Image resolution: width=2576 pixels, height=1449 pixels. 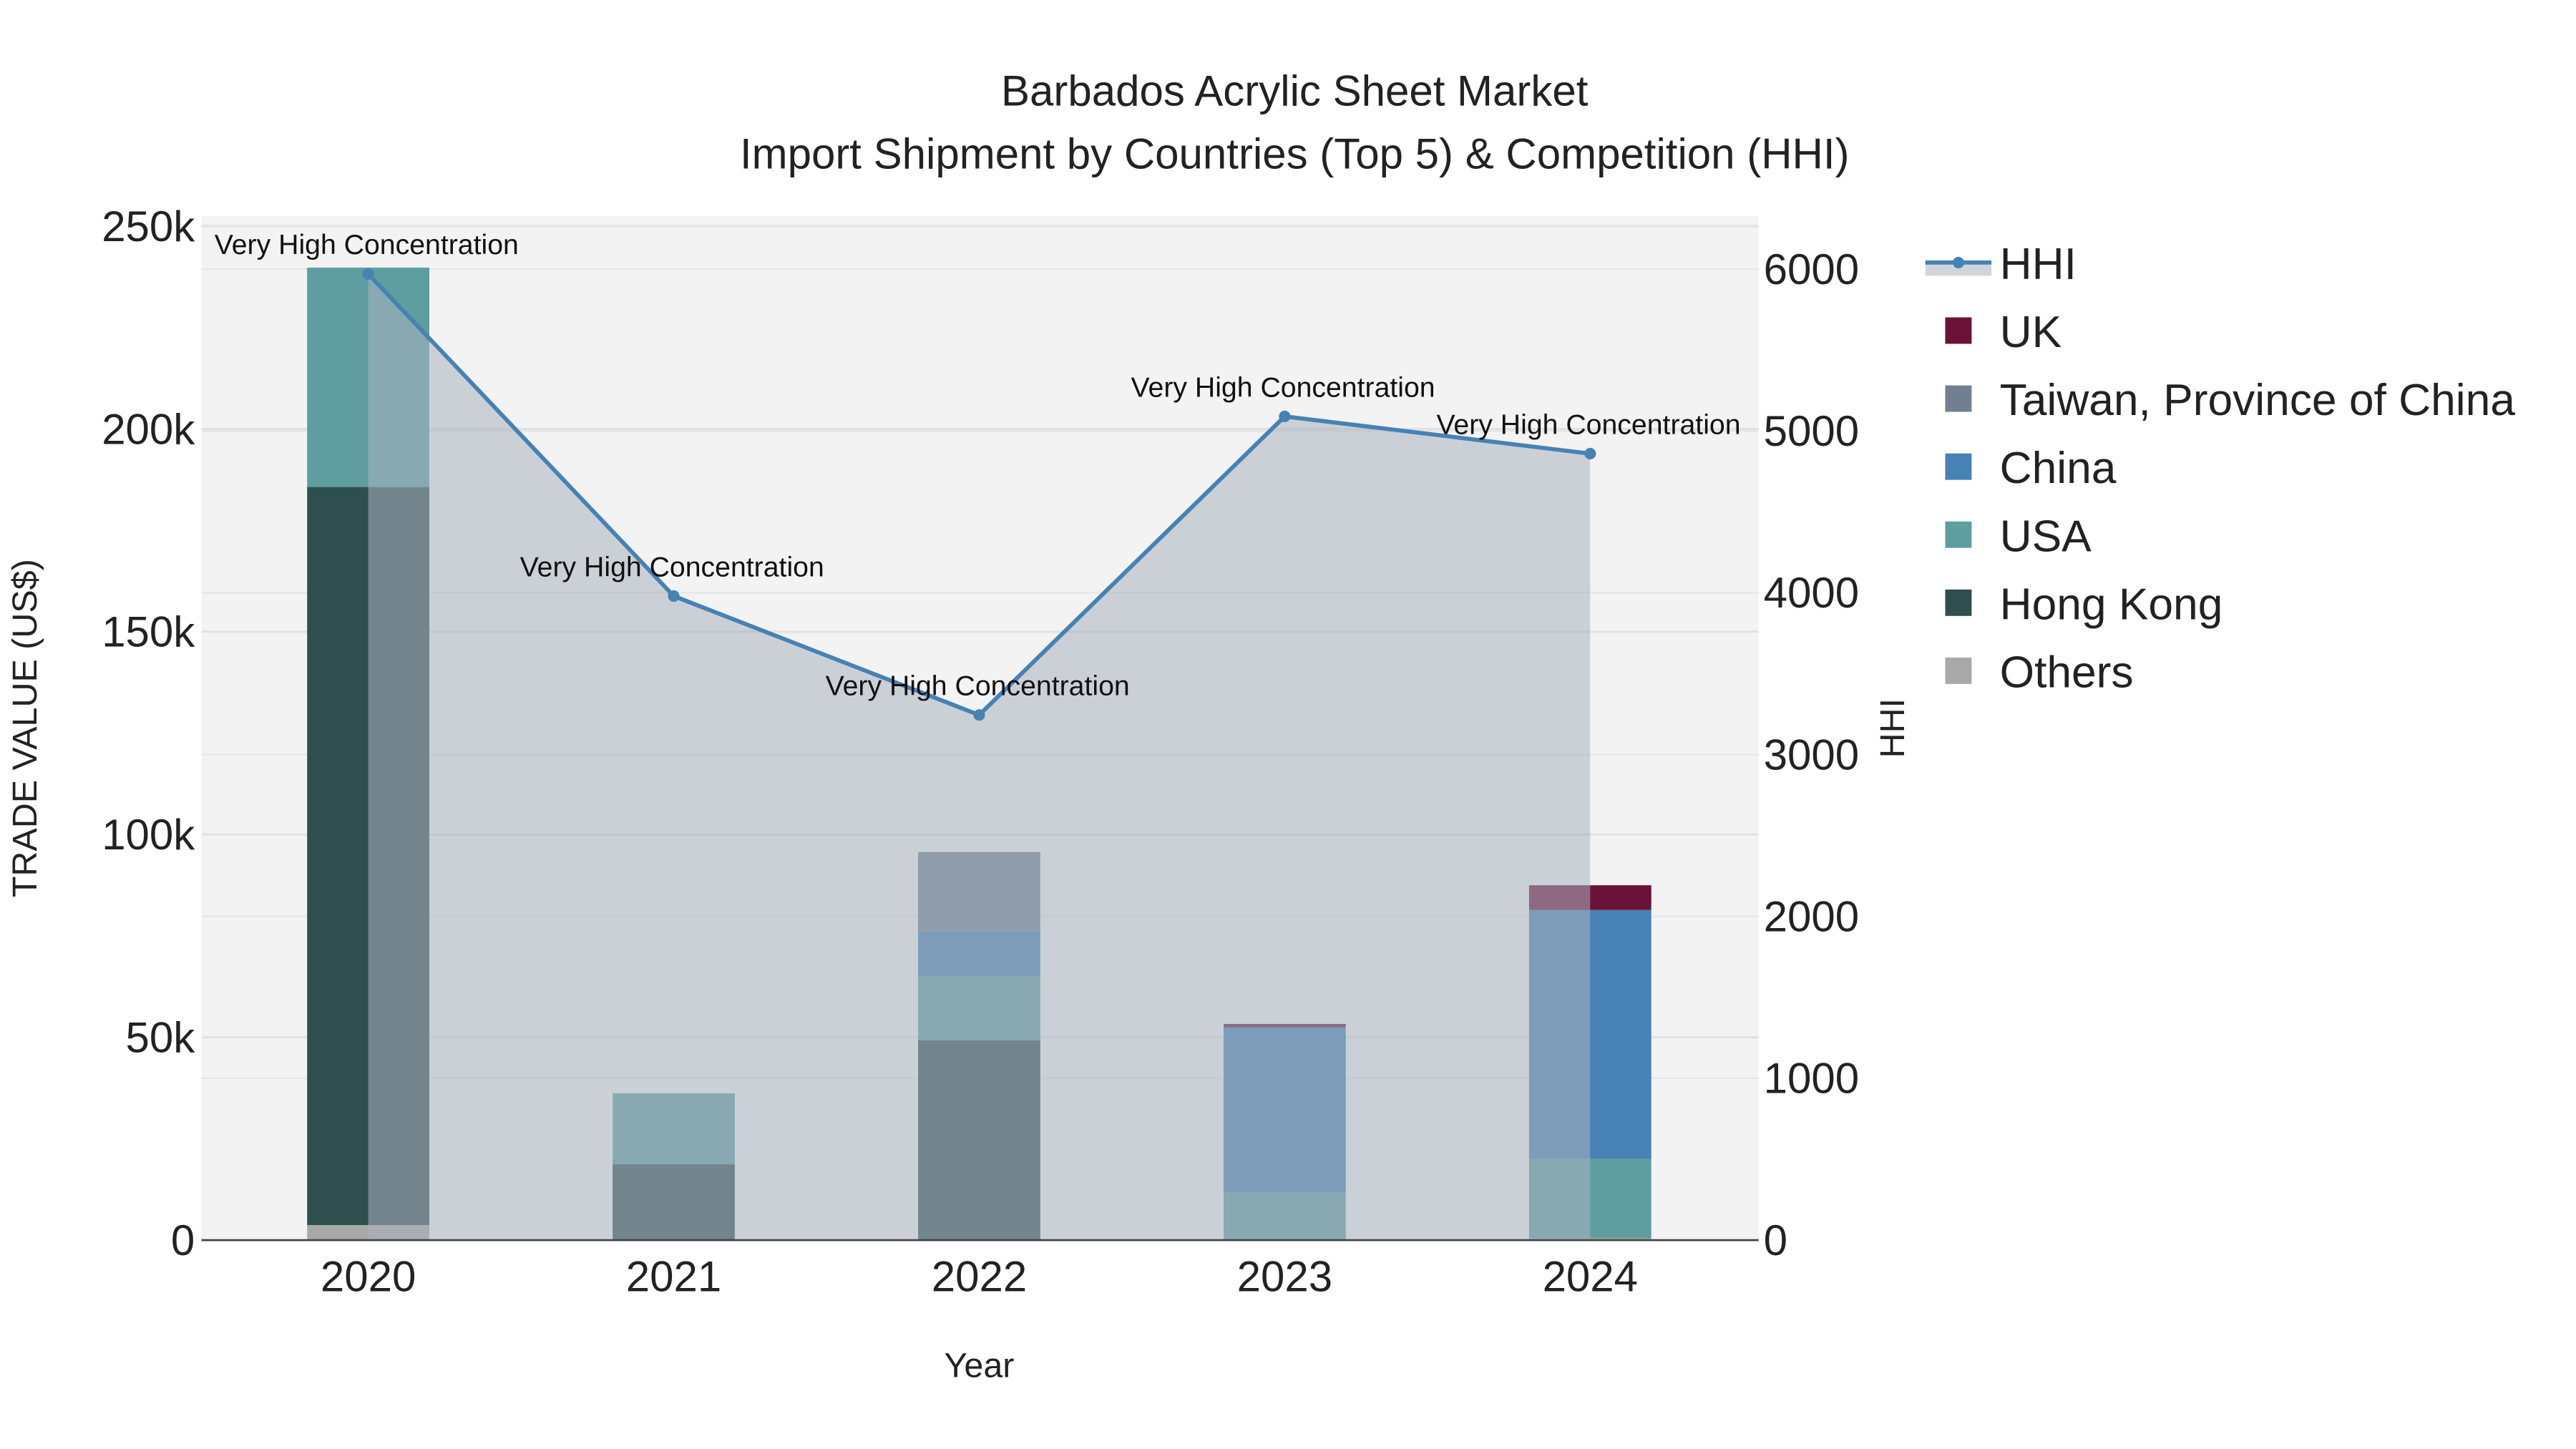 I want to click on x-axis-label: Year, so click(x=980, y=1366).